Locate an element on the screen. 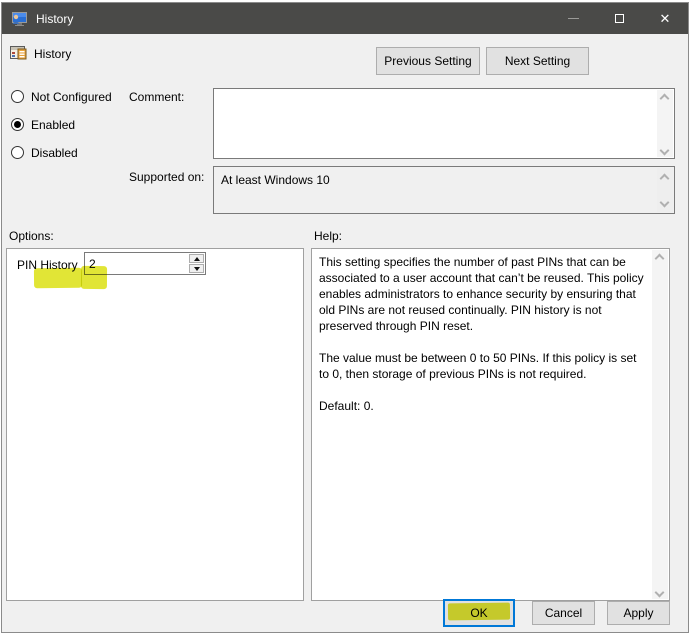 This screenshot has width=690, height=635. apply-button: Apply is located at coordinates (638, 613).